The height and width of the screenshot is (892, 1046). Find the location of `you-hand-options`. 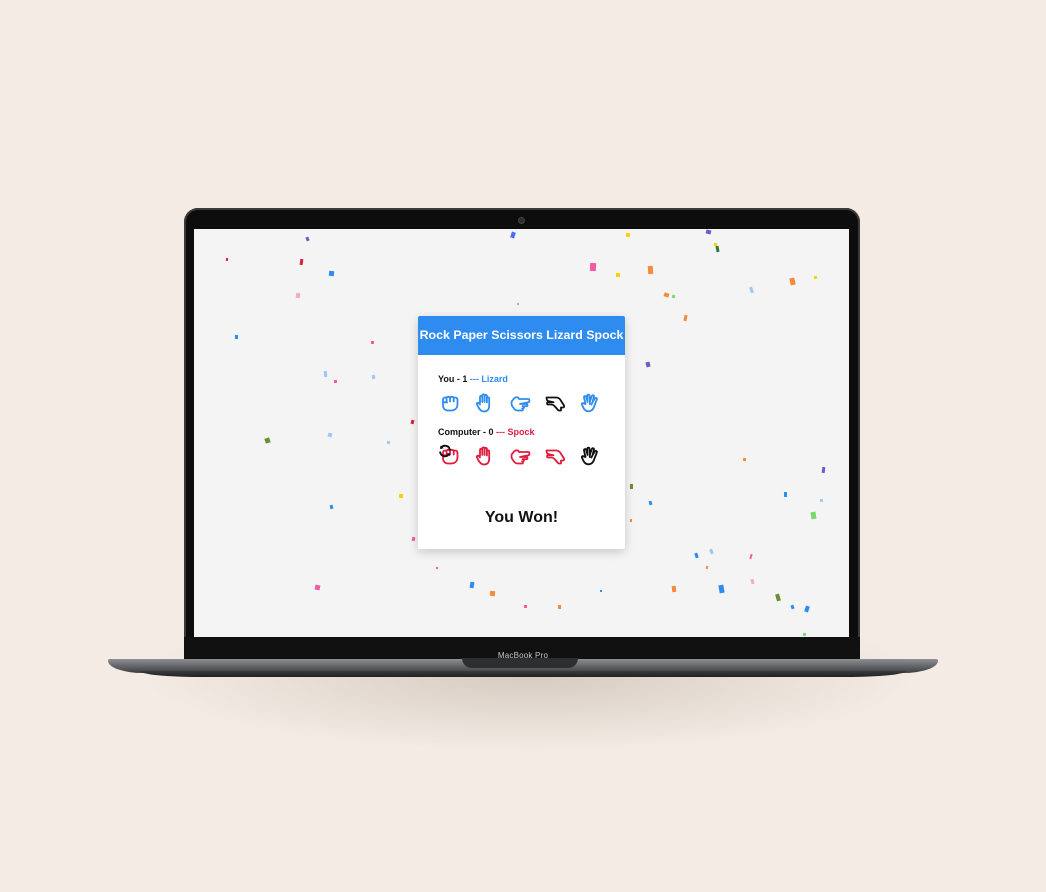

you-hand-options is located at coordinates (521, 403).